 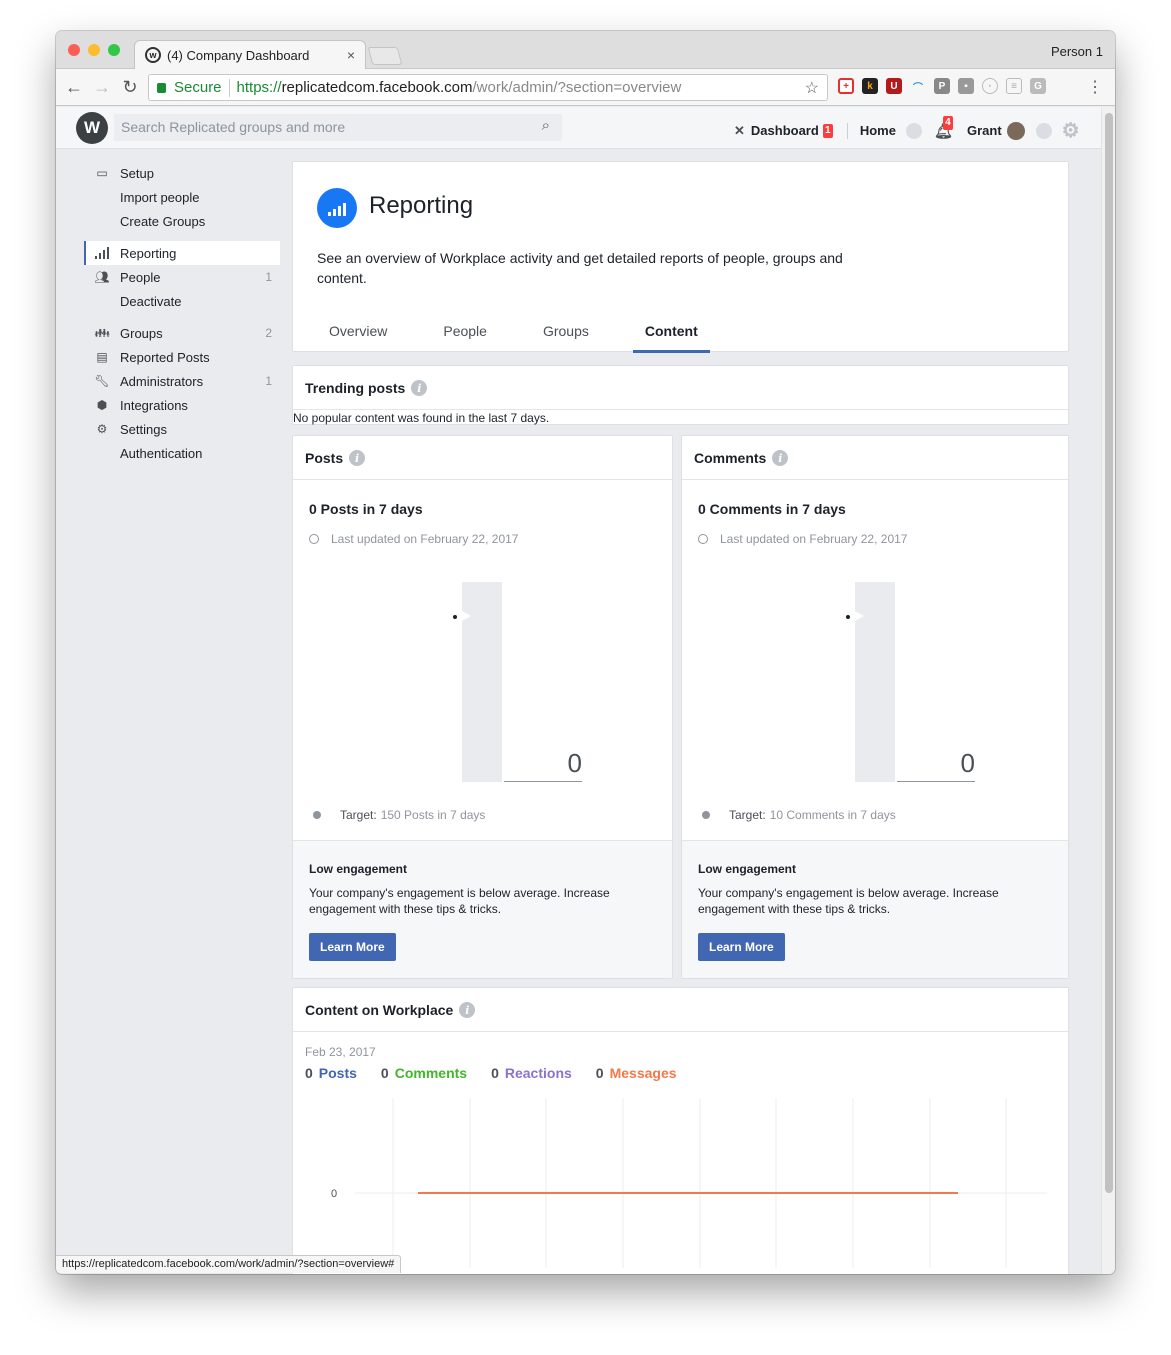 I want to click on sidebar-item-create-groups: Create Groups, so click(x=182, y=221).